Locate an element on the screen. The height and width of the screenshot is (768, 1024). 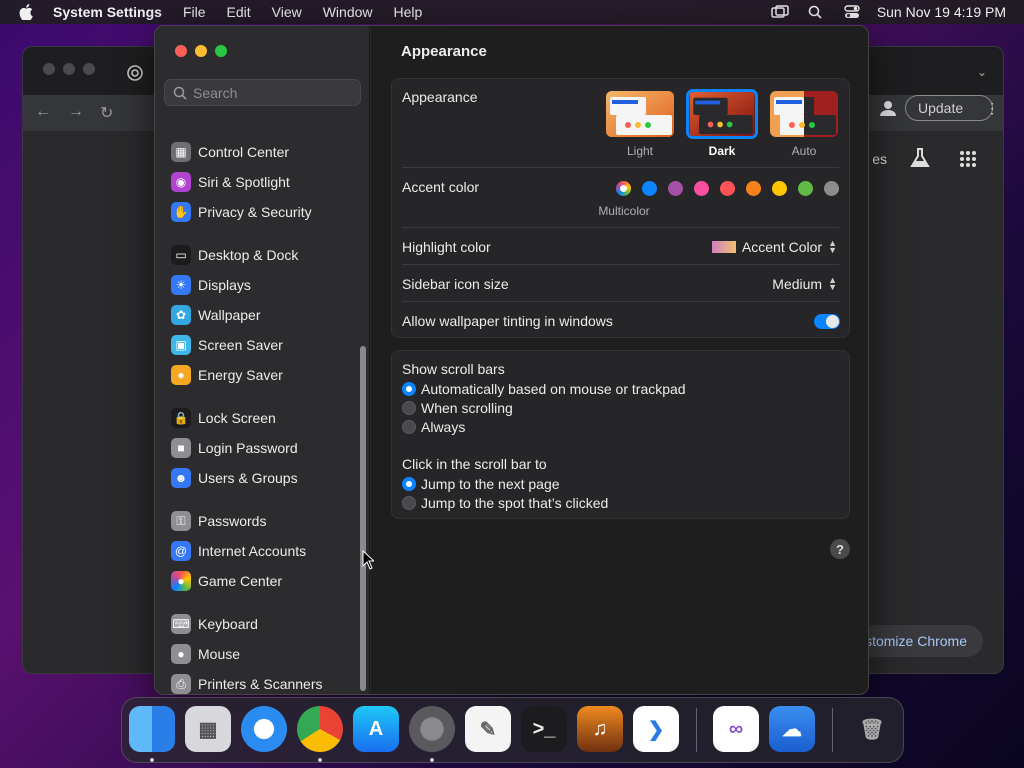
sidebar-item-label: Keyboard is located at coordinates (228, 624).